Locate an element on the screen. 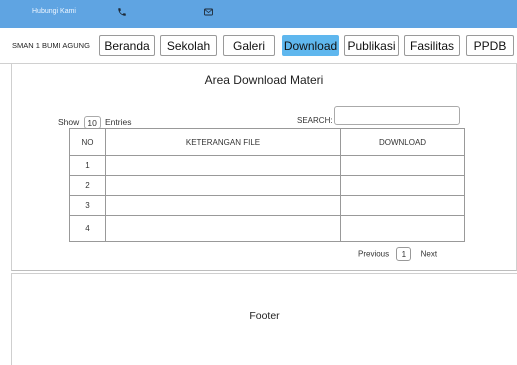 This screenshot has height=365, width=517. show-label: Show is located at coordinates (69, 121).